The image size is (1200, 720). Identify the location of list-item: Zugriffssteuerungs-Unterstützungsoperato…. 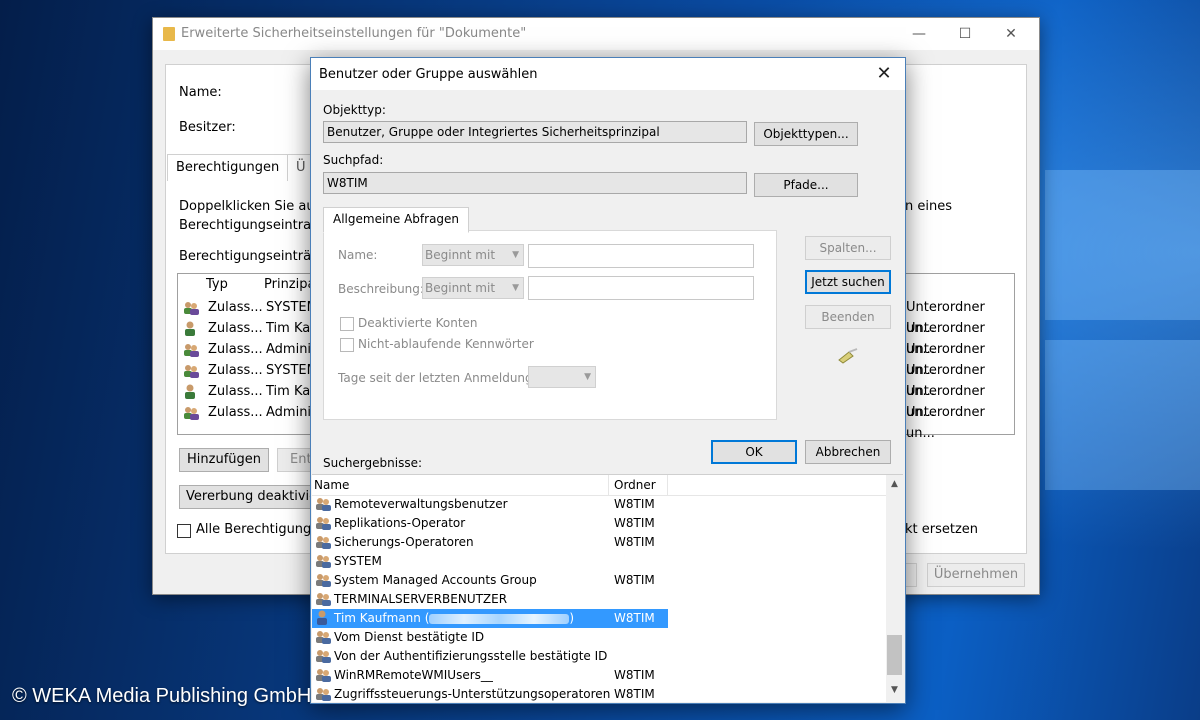
(490, 693).